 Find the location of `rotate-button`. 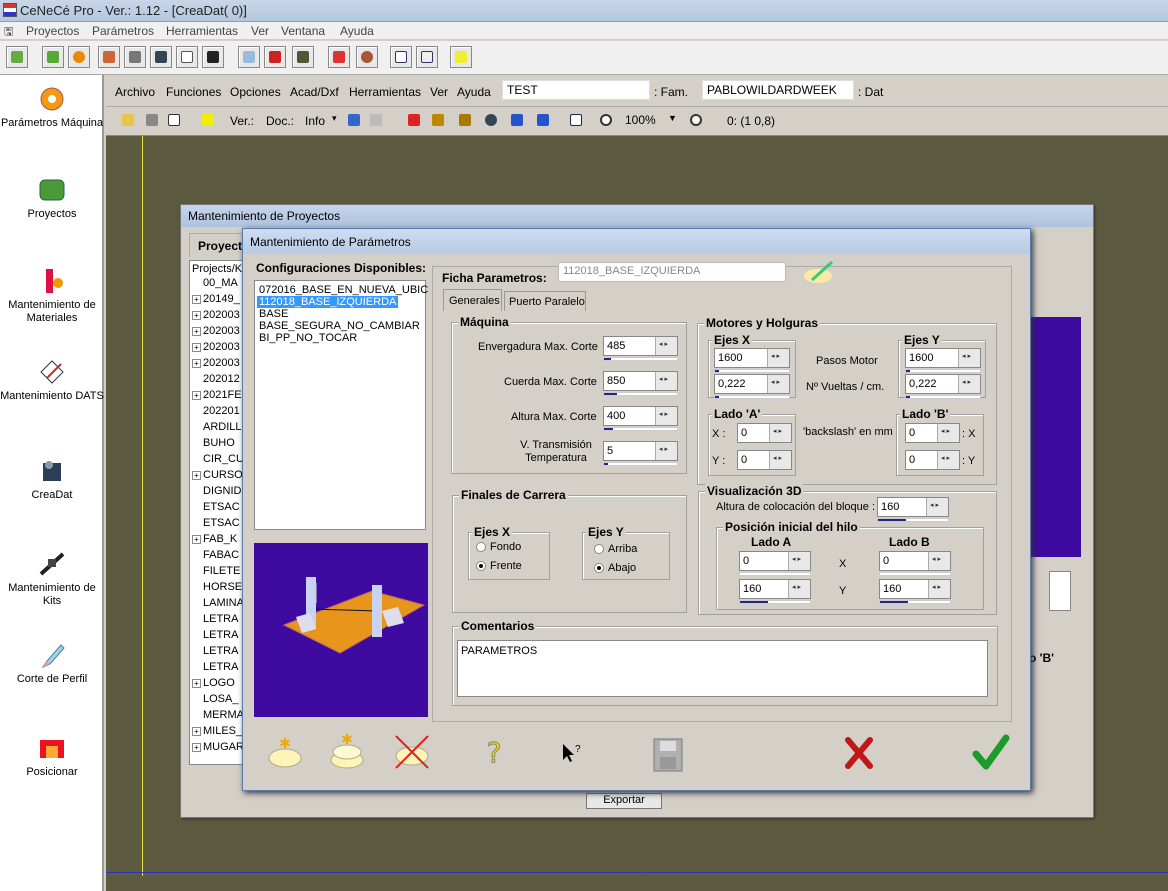

rotate-button is located at coordinates (492, 121).